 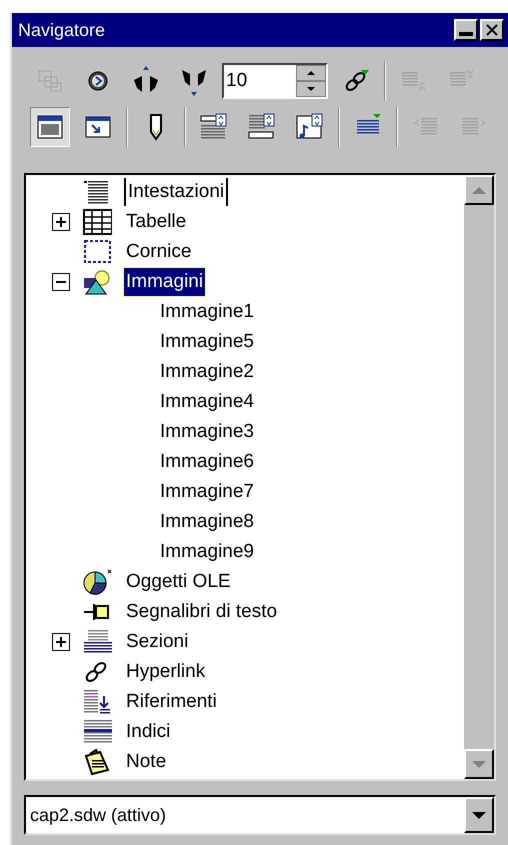 I want to click on note-pad-icon, so click(x=97, y=762).